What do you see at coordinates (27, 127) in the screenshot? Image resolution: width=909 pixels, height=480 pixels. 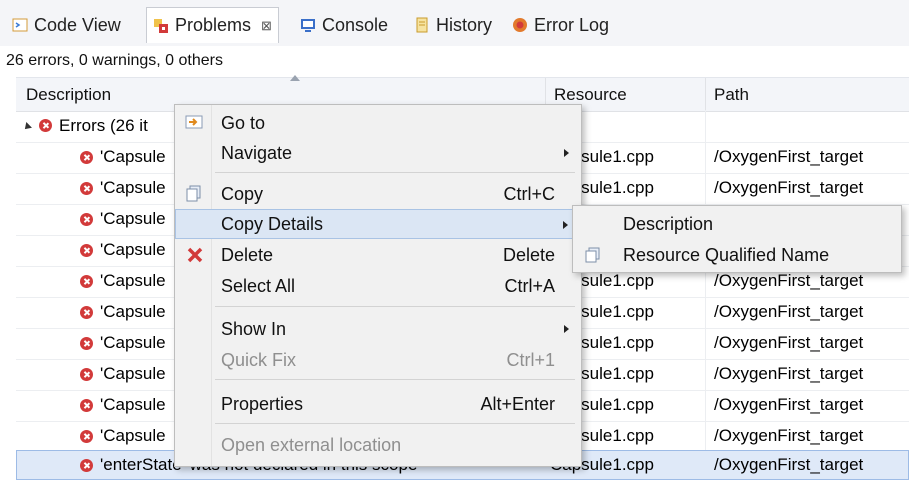 I see `expand-arrow-icon` at bounding box center [27, 127].